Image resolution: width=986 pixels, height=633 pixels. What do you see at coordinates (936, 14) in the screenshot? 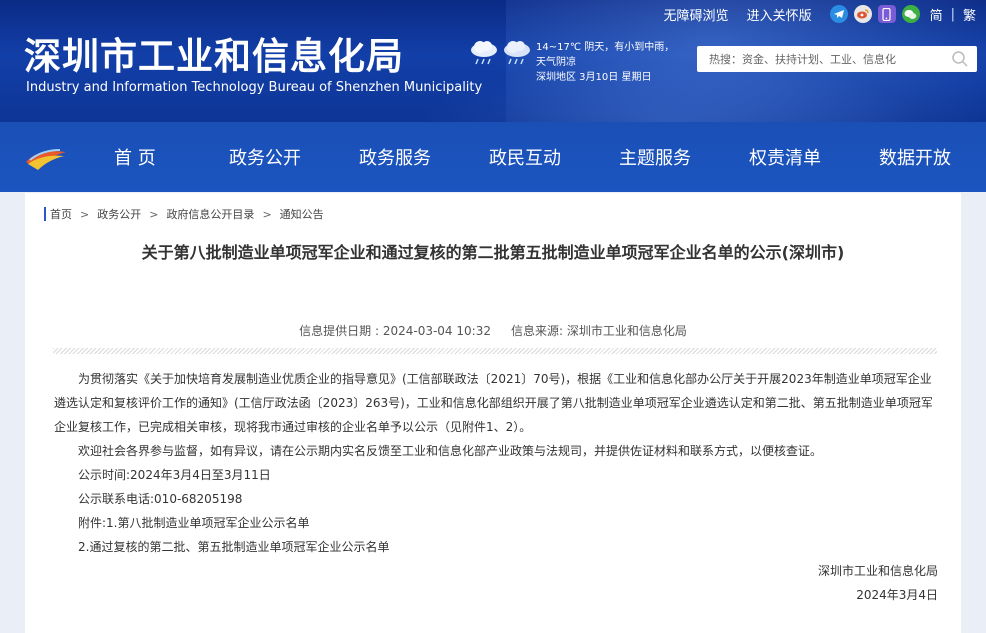
I see `simplified-chinese-link: 简` at bounding box center [936, 14].